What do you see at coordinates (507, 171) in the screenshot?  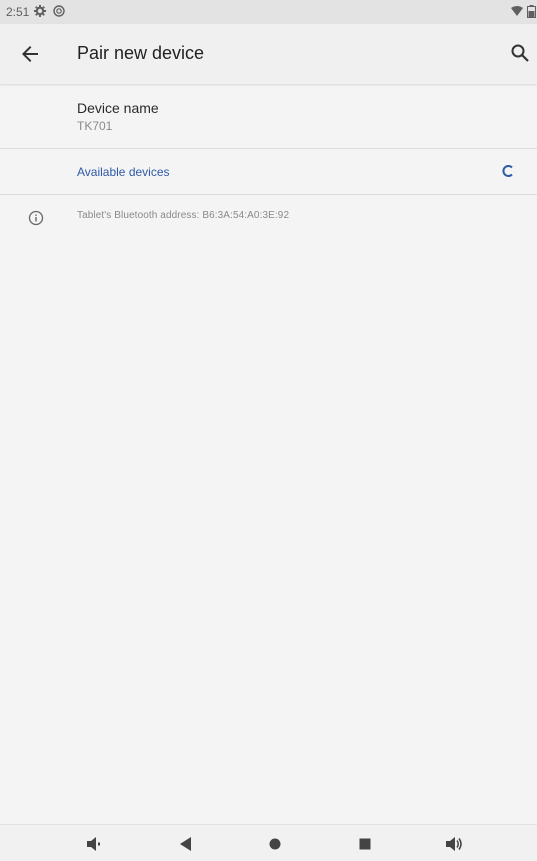 I see `loading-spinner-icon` at bounding box center [507, 171].